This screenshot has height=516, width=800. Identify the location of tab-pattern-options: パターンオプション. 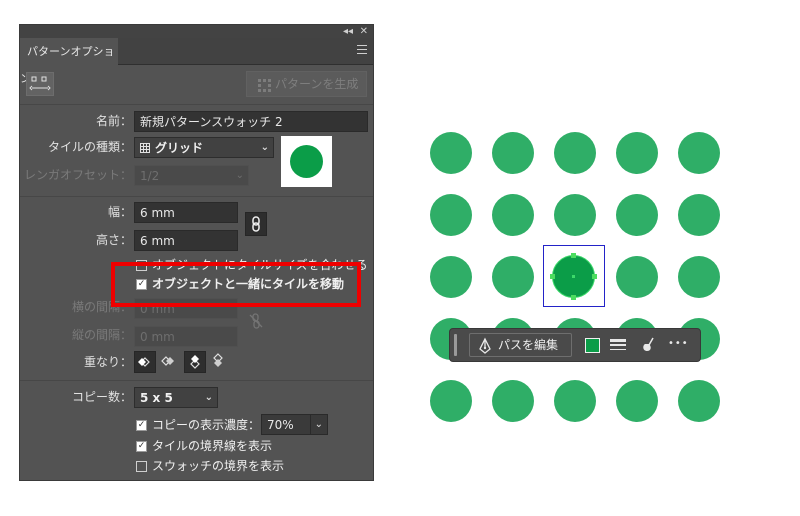
(69, 61).